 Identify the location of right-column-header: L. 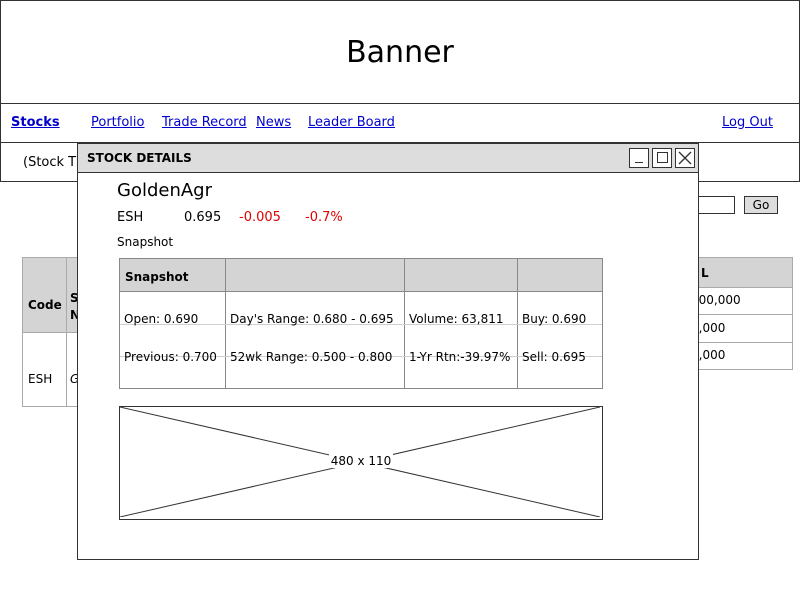
(705, 273).